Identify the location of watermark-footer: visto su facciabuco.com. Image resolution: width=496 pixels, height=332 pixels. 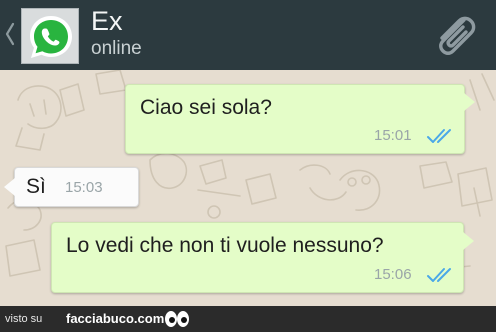
(248, 319).